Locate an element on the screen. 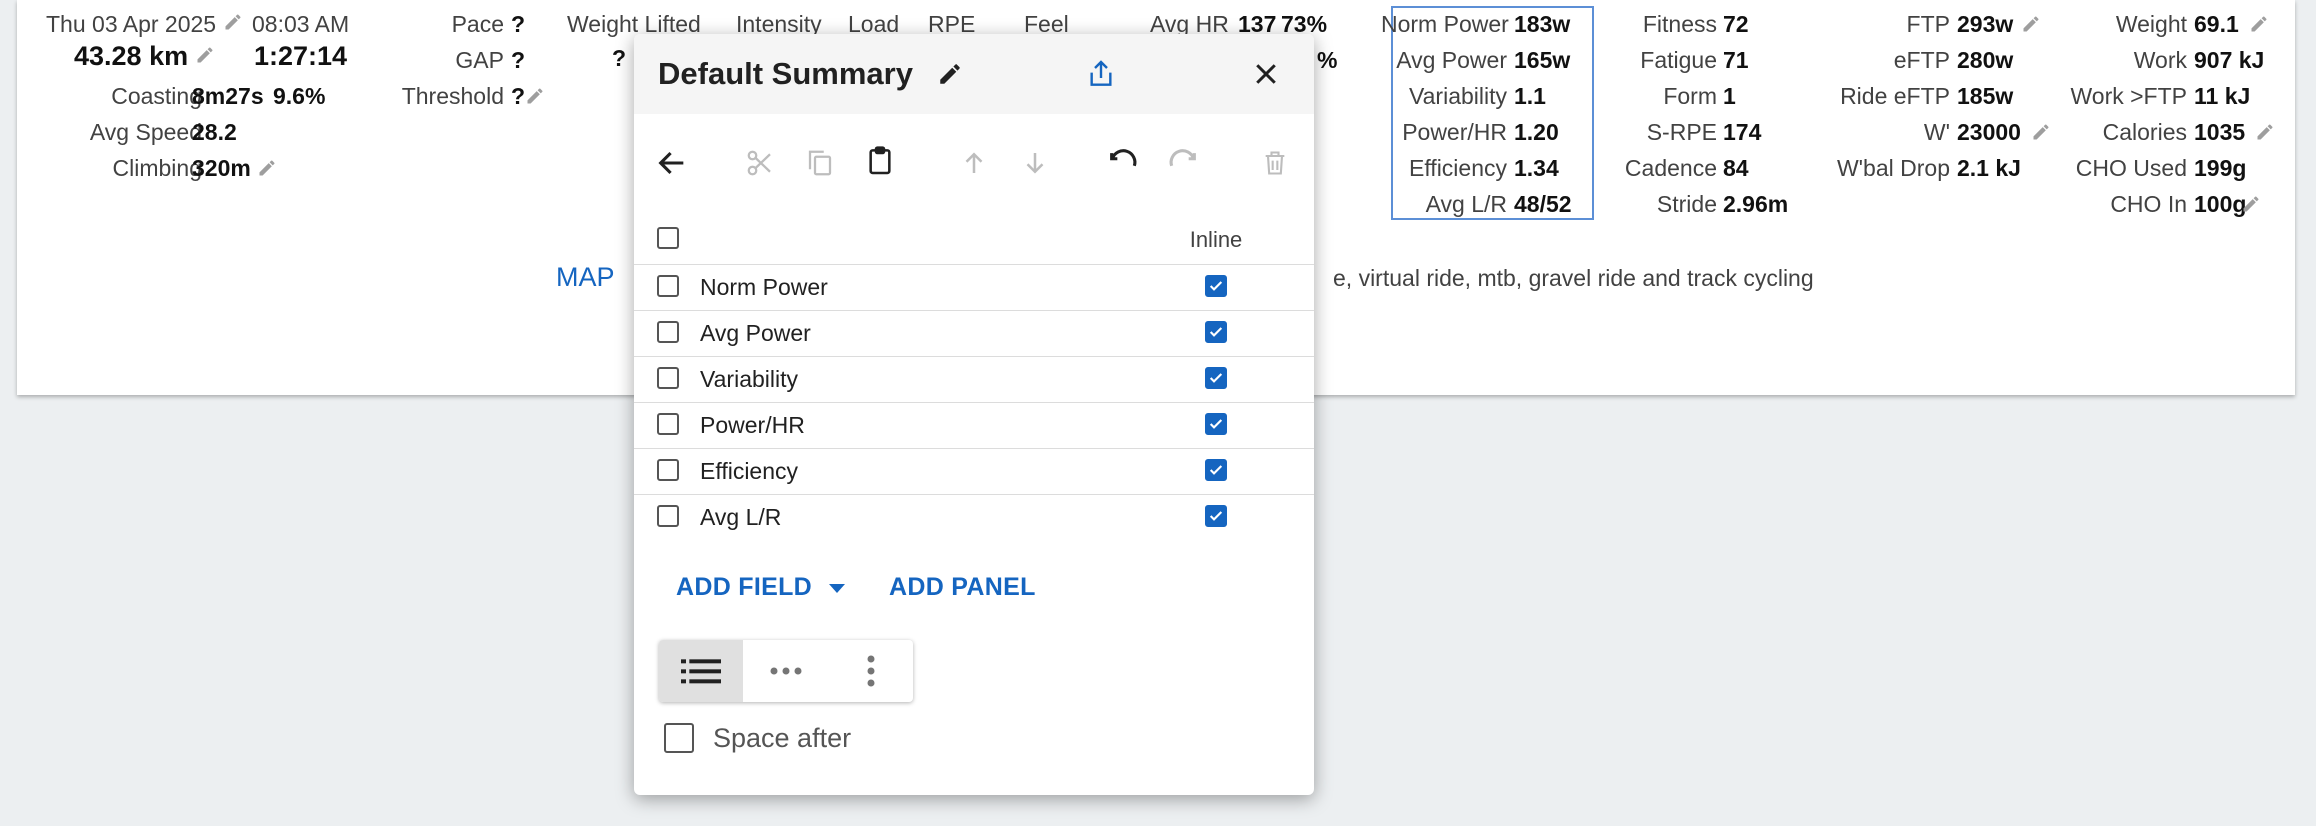  pace-label: Pace is located at coordinates (477, 24).